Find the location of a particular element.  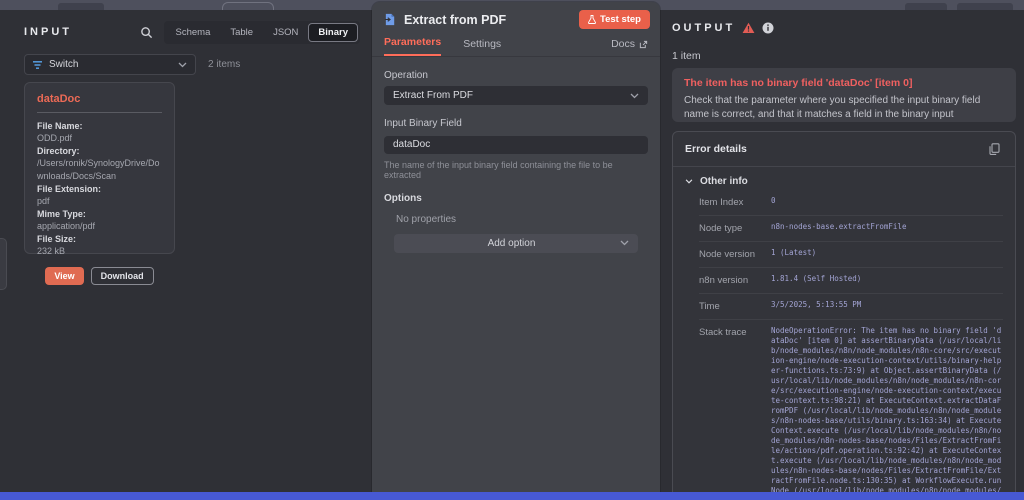

test-step-button: Test step is located at coordinates (614, 19).